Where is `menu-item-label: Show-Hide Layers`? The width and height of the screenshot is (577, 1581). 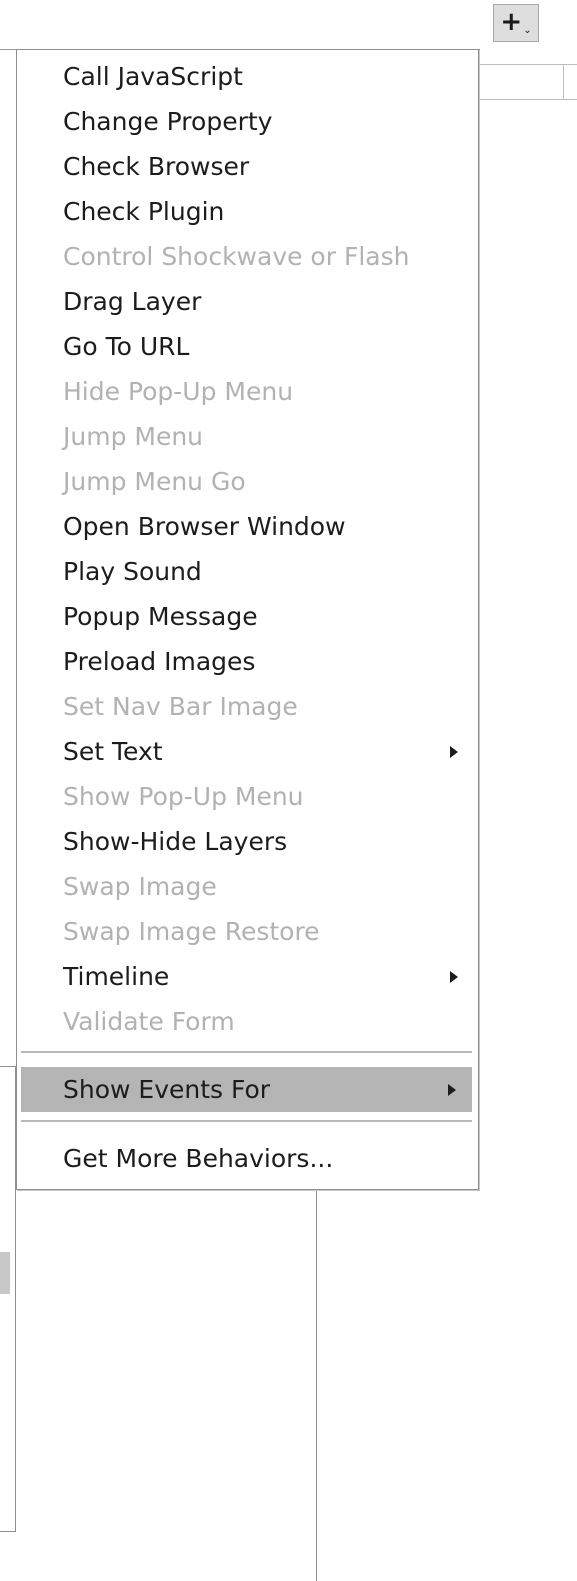
menu-item-label: Show-Hide Layers is located at coordinates (175, 841).